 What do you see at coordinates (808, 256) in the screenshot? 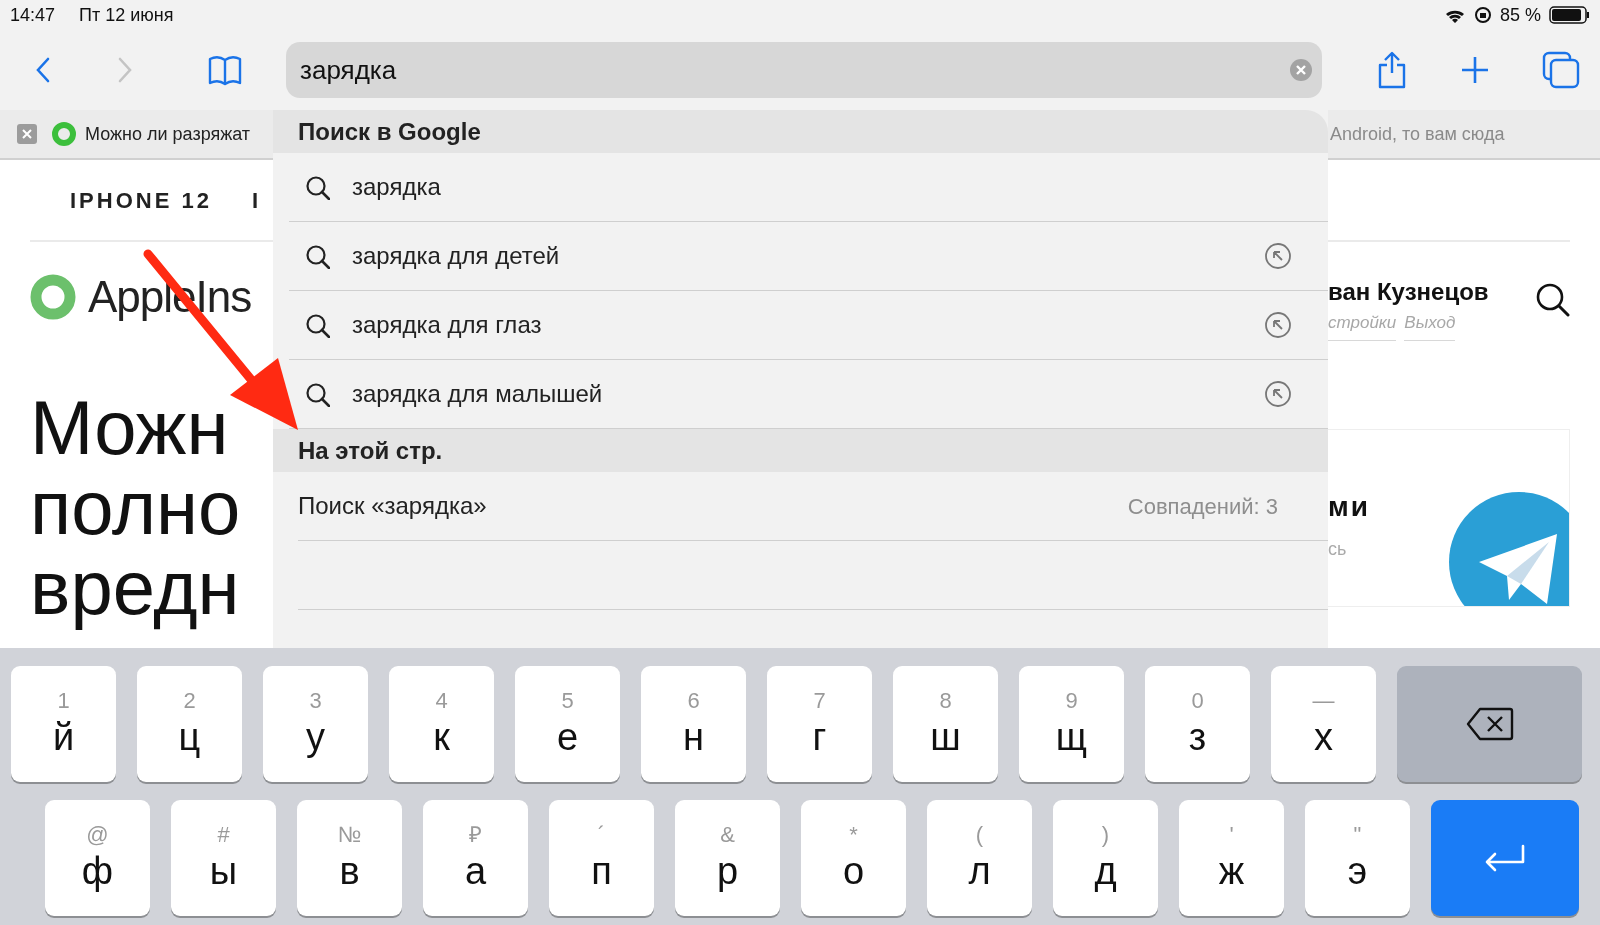
I see `suggestion-item: зарядка для детей` at bounding box center [808, 256].